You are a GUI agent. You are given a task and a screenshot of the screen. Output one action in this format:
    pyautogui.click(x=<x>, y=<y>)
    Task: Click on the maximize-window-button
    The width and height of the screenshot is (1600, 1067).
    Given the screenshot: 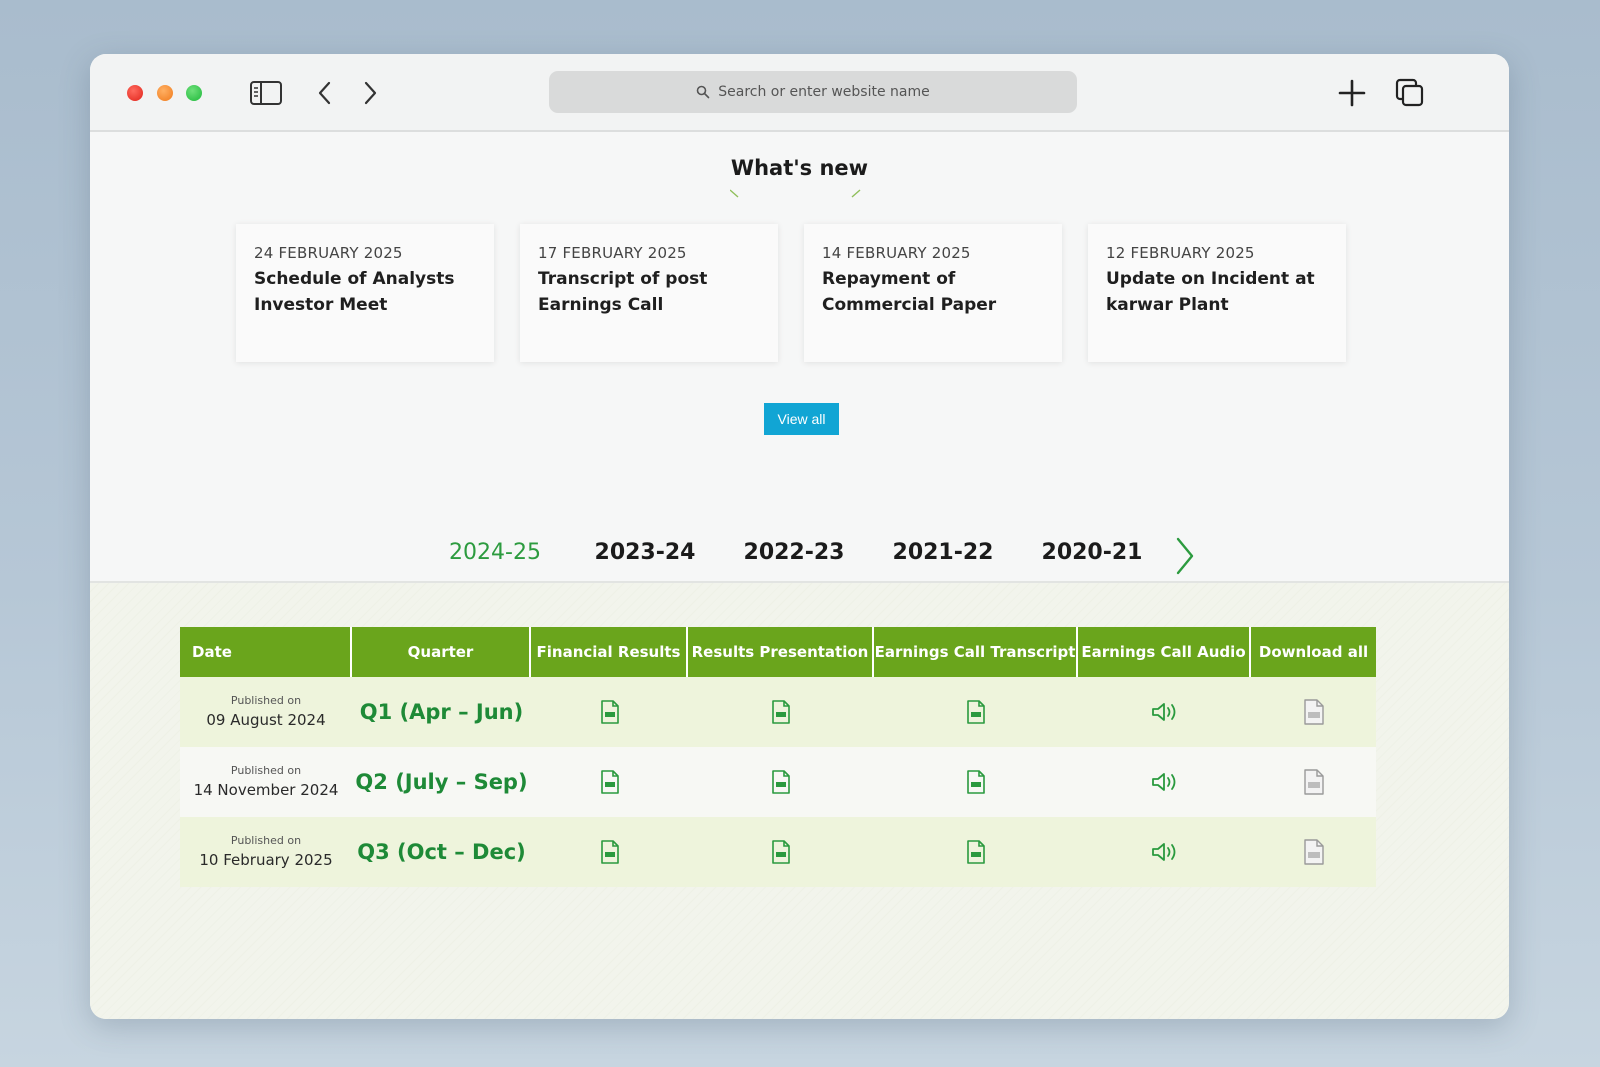 What is the action you would take?
    pyautogui.click(x=194, y=93)
    